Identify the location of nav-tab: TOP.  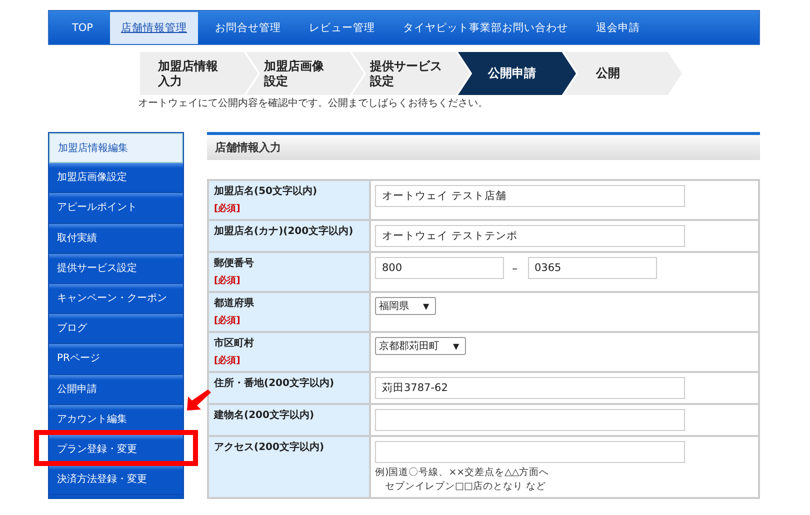
(82, 28).